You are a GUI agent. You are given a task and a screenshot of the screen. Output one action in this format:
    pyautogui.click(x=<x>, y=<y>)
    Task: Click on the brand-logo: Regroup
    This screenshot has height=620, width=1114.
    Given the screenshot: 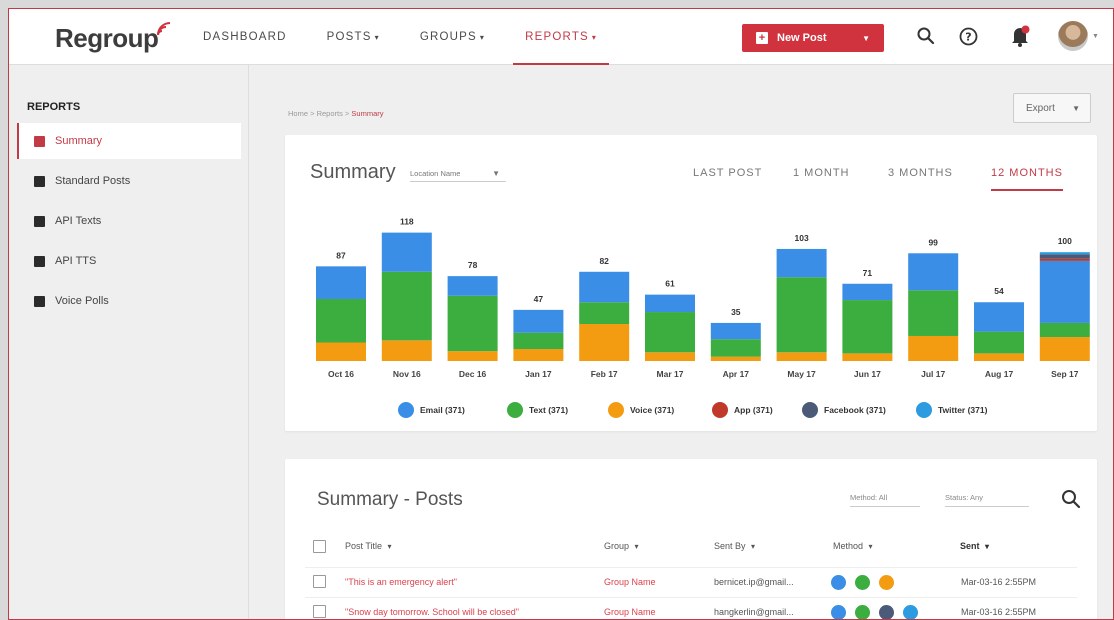 What is the action you would take?
    pyautogui.click(x=113, y=38)
    